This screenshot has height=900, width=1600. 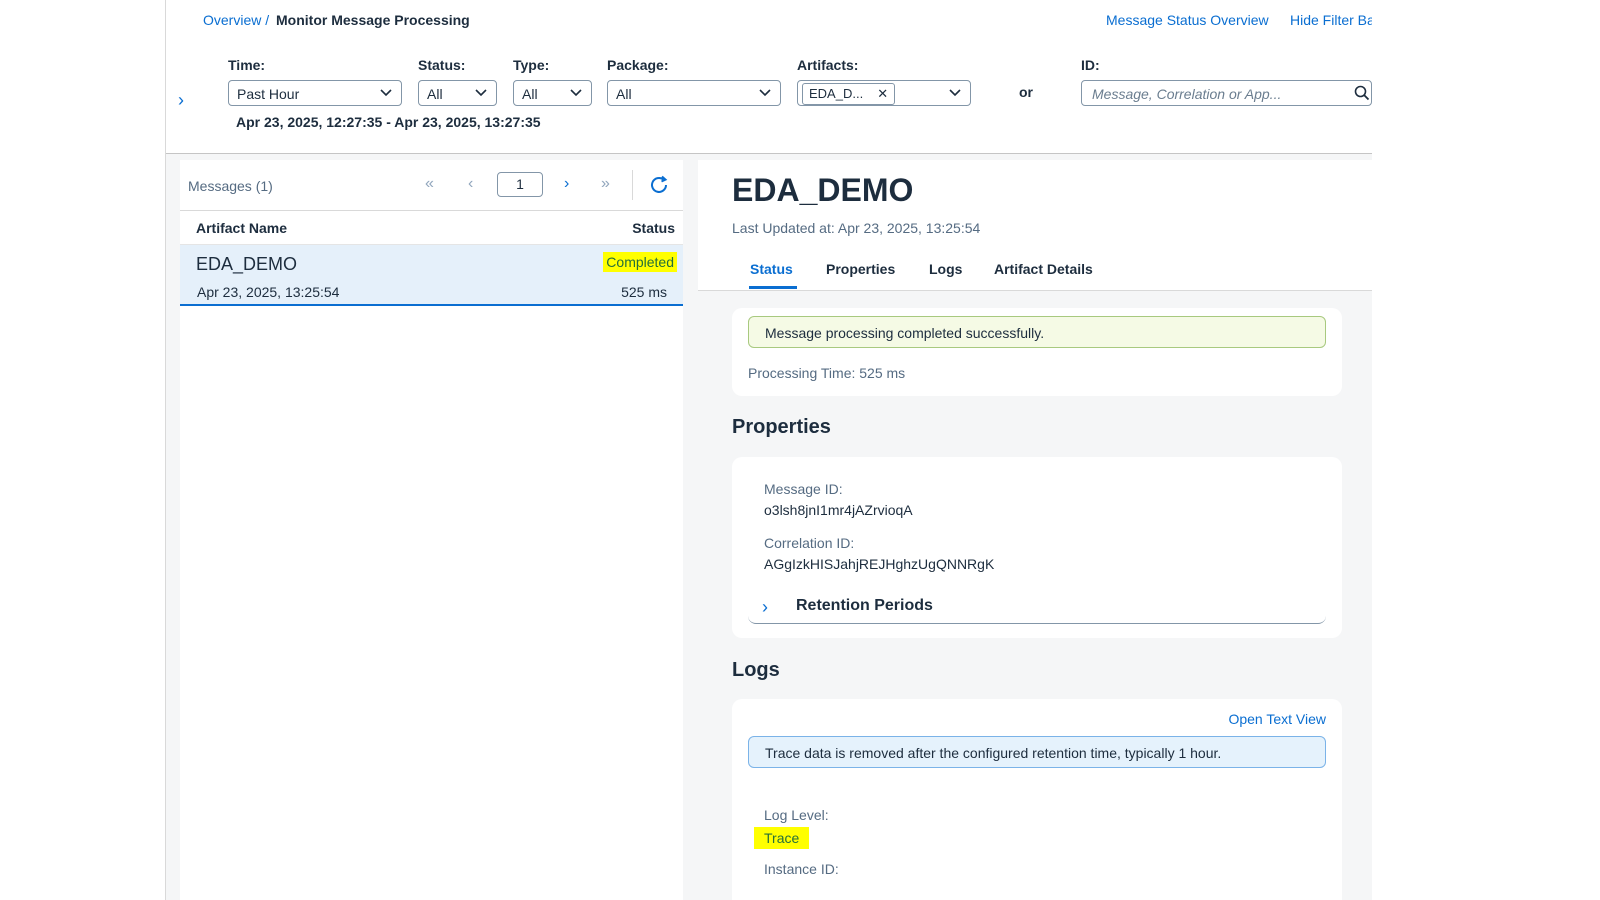 What do you see at coordinates (632, 185) in the screenshot?
I see `toolbar-divider` at bounding box center [632, 185].